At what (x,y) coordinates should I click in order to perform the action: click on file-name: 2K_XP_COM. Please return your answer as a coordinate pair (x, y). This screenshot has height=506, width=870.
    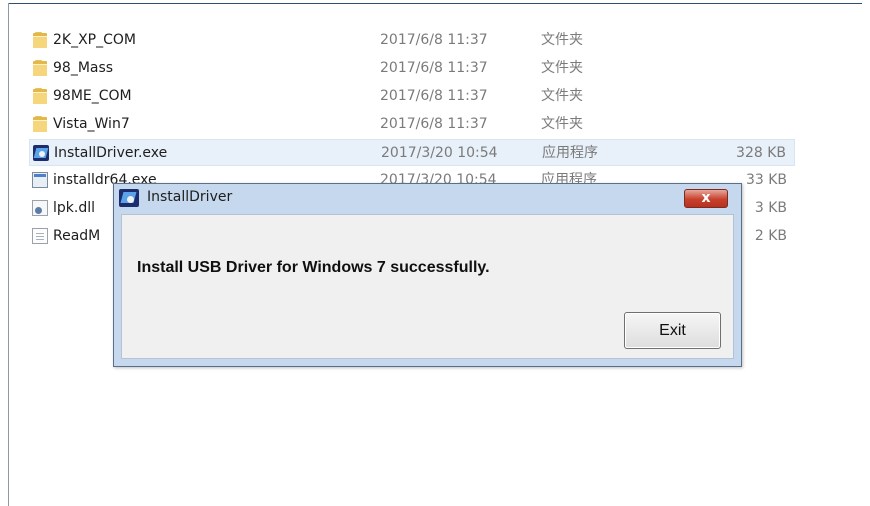
    Looking at the image, I should click on (94, 40).